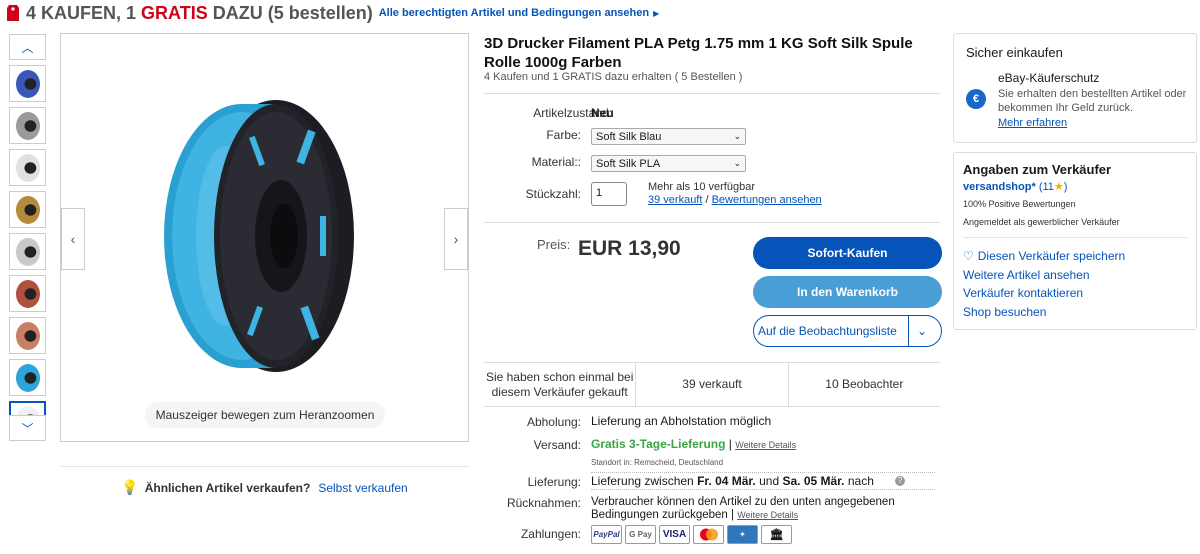  Describe the element at coordinates (130, 487) in the screenshot. I see `lightbulb-icon: 💡` at that location.